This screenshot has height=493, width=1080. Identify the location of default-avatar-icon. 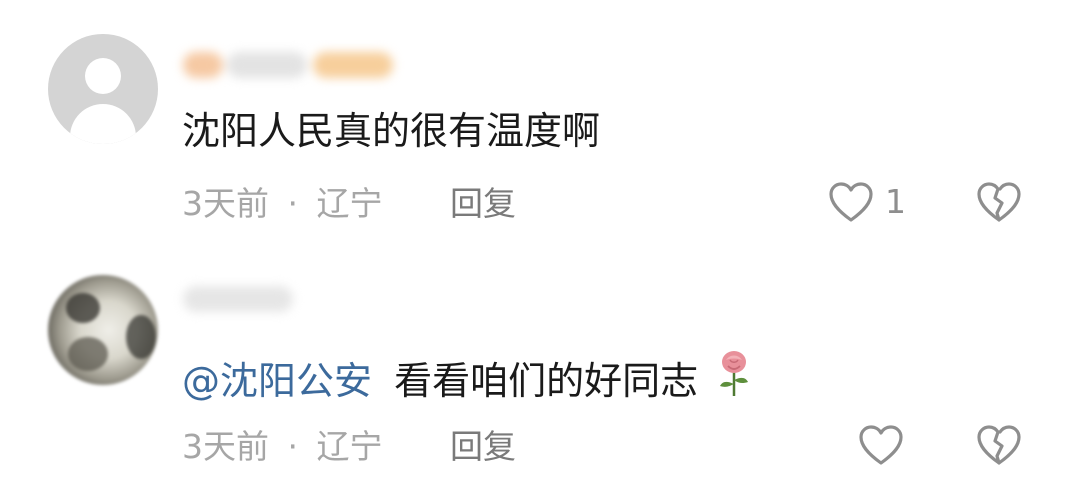
(103, 76).